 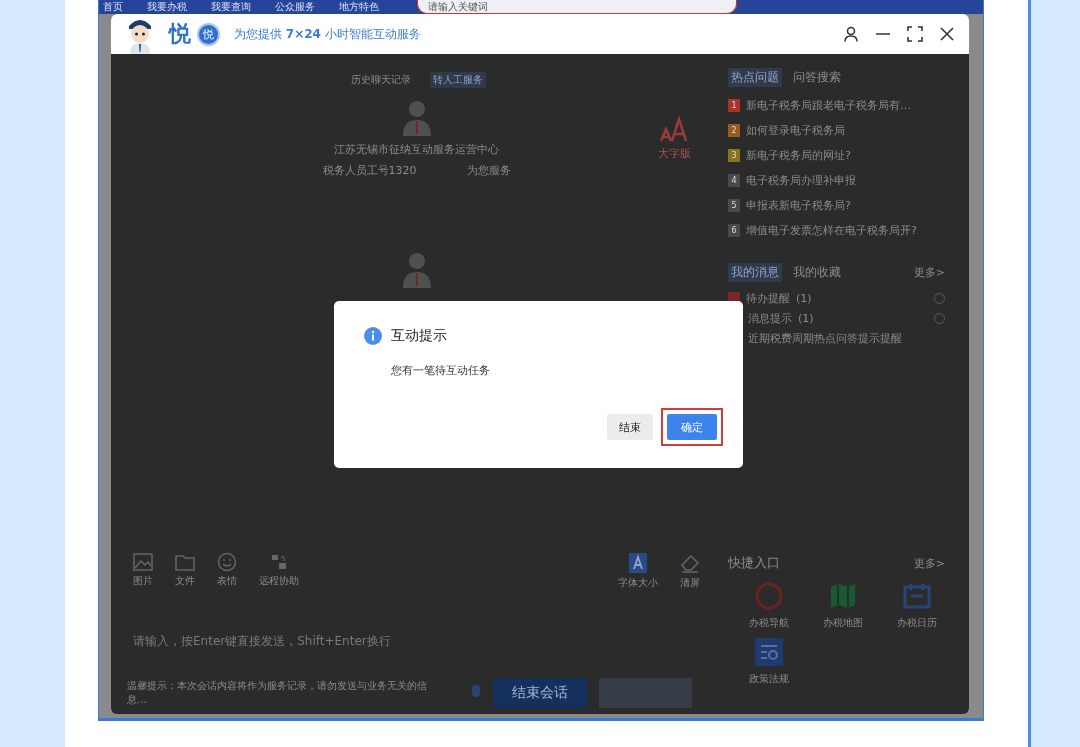 What do you see at coordinates (817, 77) in the screenshot?
I see `tab: 问答搜索` at bounding box center [817, 77].